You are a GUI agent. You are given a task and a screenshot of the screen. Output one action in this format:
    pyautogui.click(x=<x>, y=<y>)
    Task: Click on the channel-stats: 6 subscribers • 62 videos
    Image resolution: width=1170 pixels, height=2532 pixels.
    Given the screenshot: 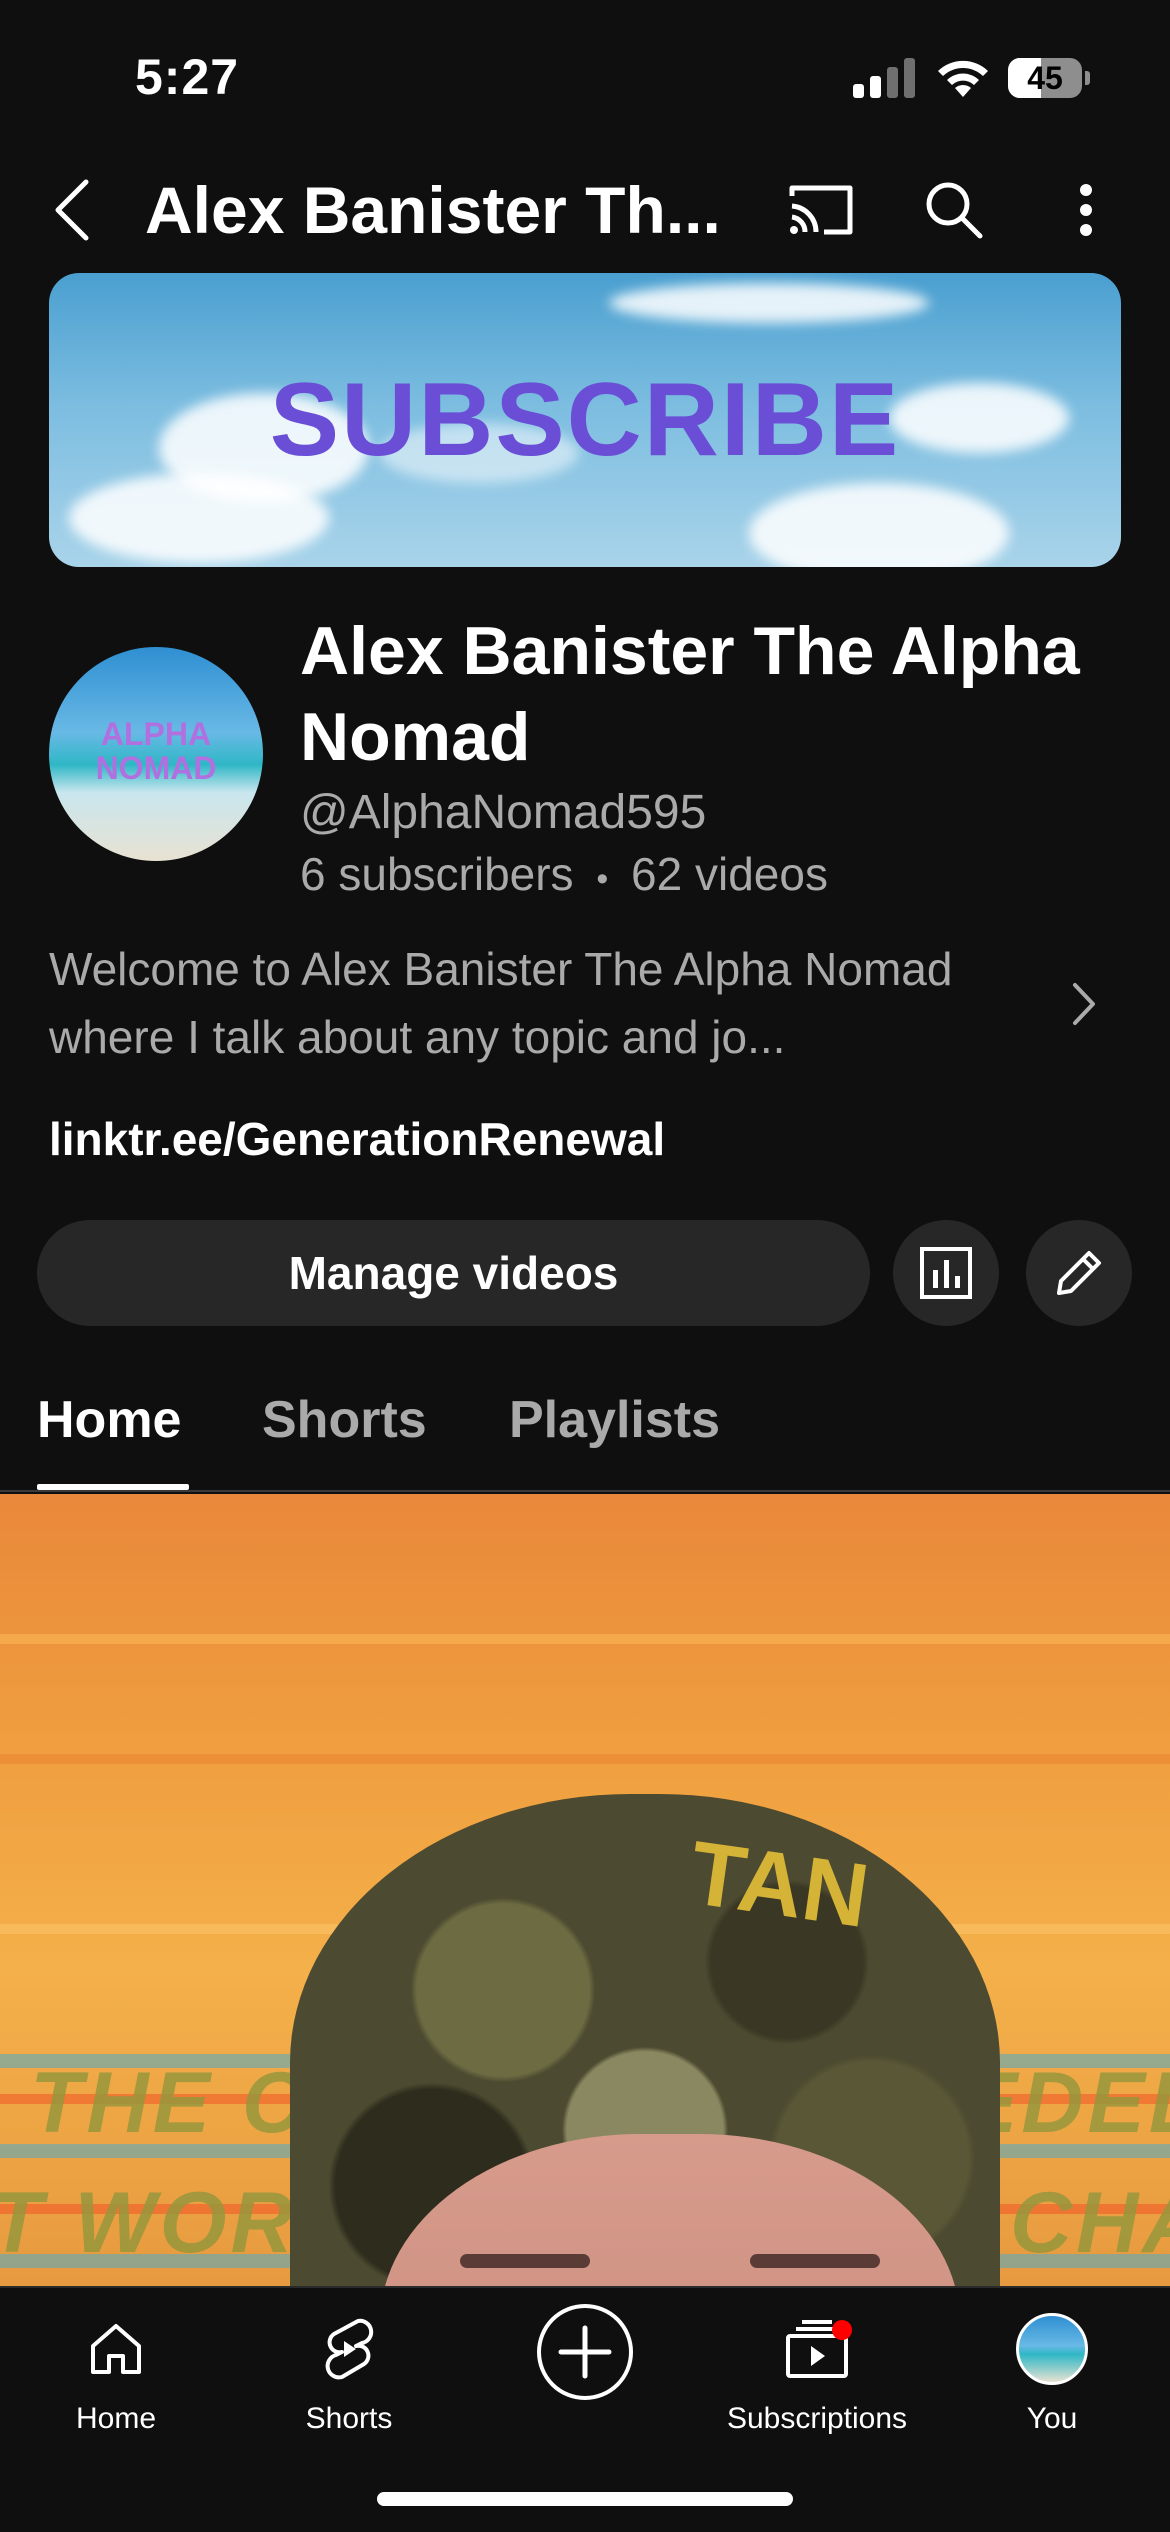 What is the action you would take?
    pyautogui.click(x=564, y=874)
    